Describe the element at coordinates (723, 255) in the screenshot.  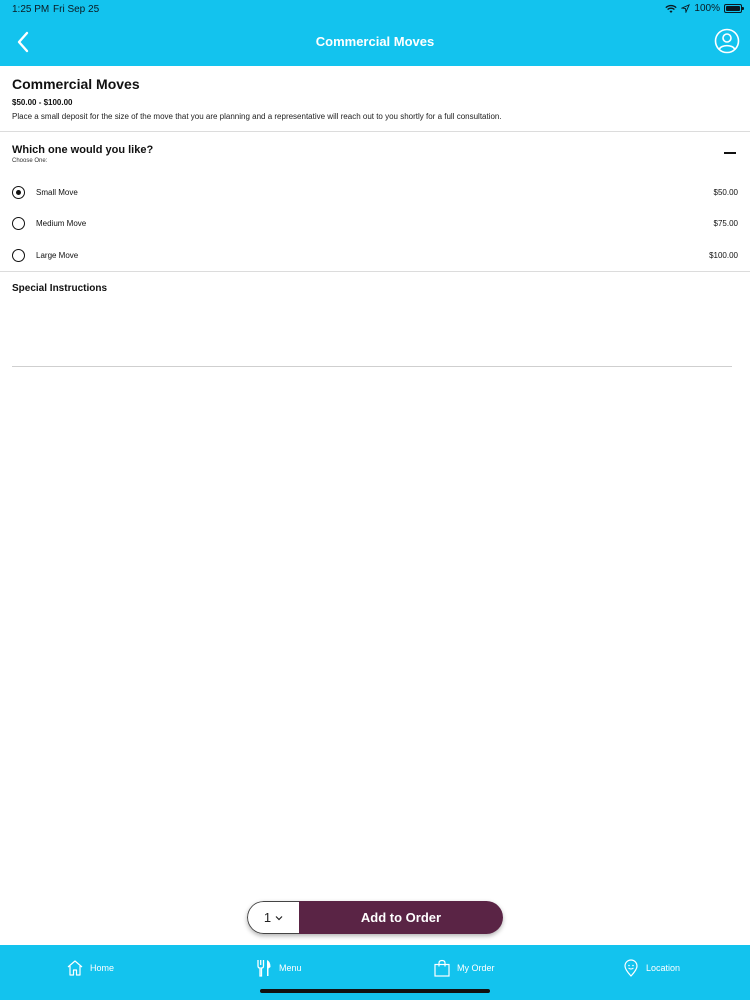
I see `option-price: $100.00` at that location.